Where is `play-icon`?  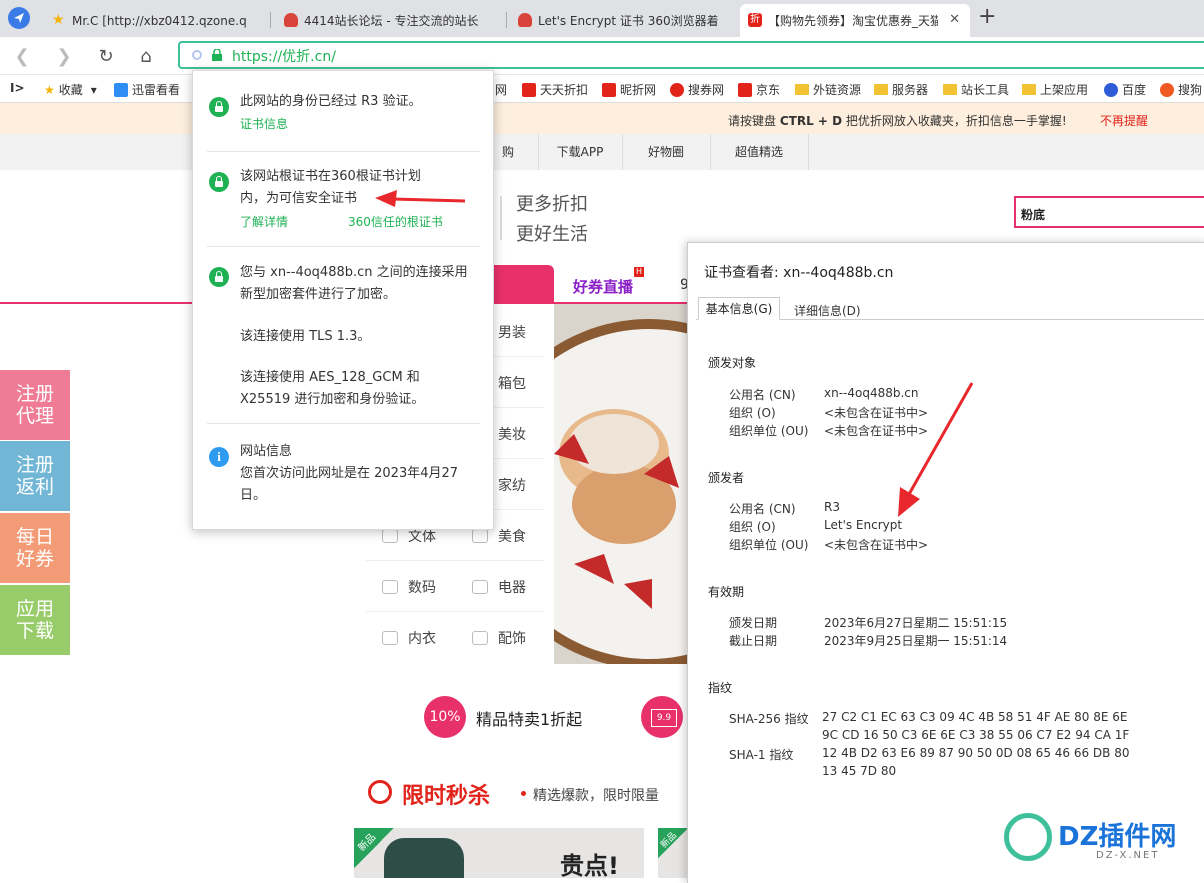 play-icon is located at coordinates (121, 89).